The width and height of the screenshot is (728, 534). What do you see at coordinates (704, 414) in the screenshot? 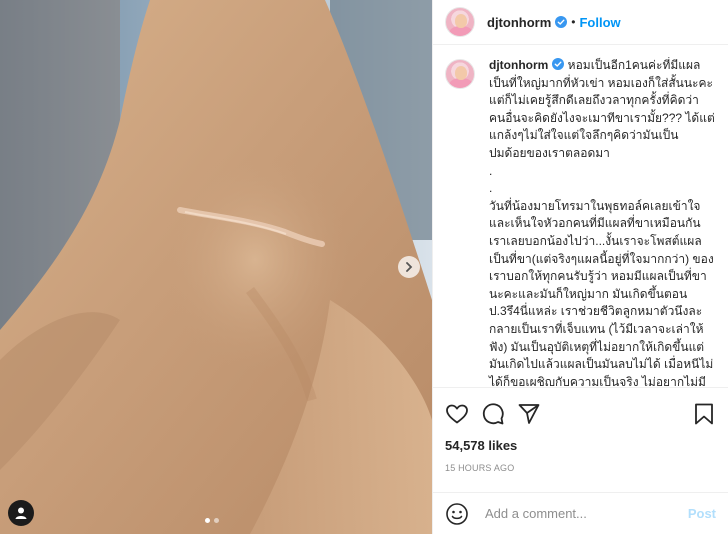
I see `bookmark-icon` at bounding box center [704, 414].